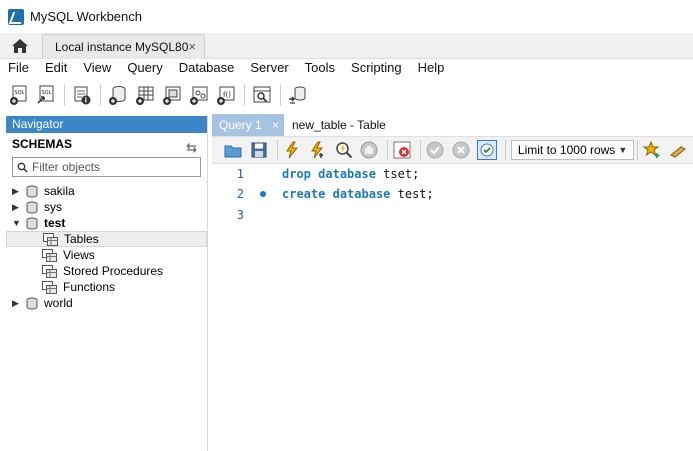 The width and height of the screenshot is (693, 451). What do you see at coordinates (86, 101) in the screenshot?
I see `svg-text: i` at bounding box center [86, 101].